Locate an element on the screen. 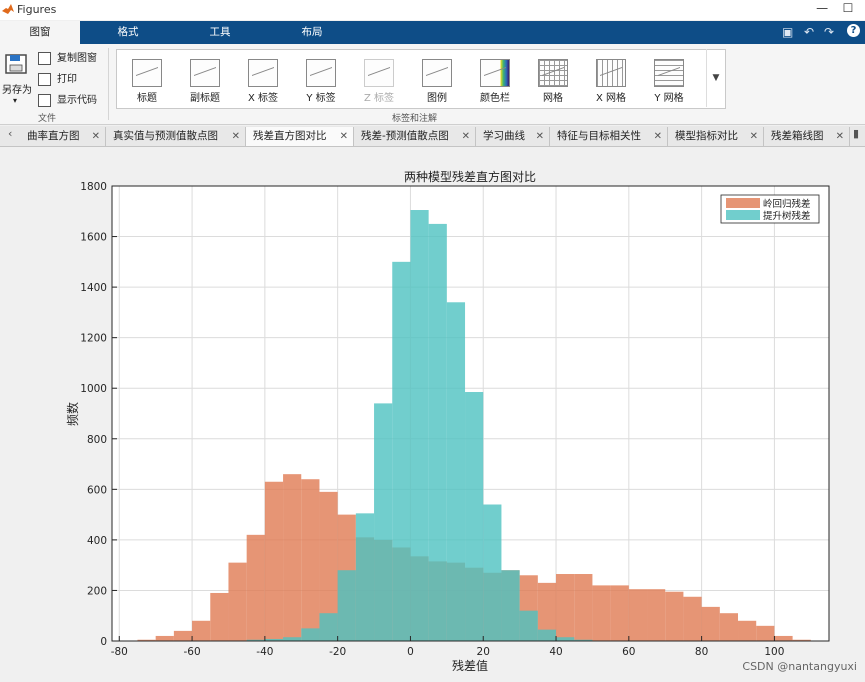 The image size is (865, 682). doc-tab-feature-corr: 特征与目标相关性 ✕ is located at coordinates (609, 136).